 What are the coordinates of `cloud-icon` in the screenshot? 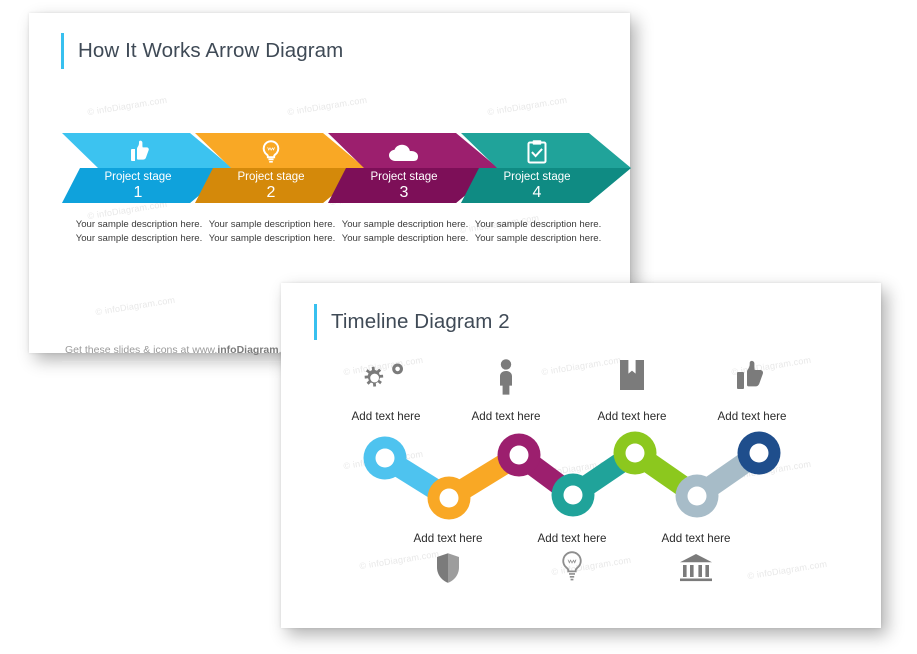 It's located at (404, 155).